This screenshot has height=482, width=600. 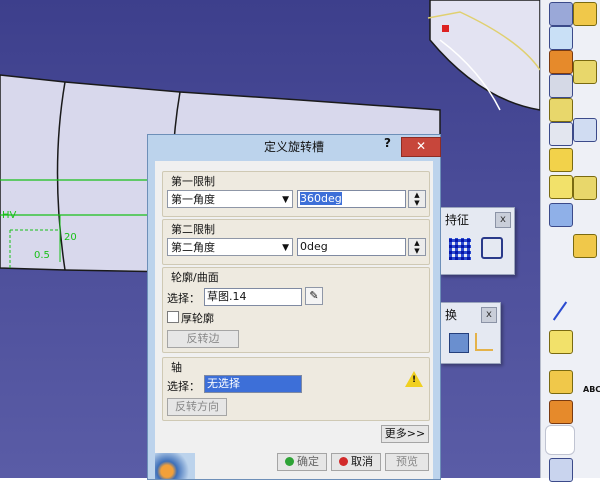 What do you see at coordinates (451, 315) in the screenshot?
I see `panel-title: 换` at bounding box center [451, 315].